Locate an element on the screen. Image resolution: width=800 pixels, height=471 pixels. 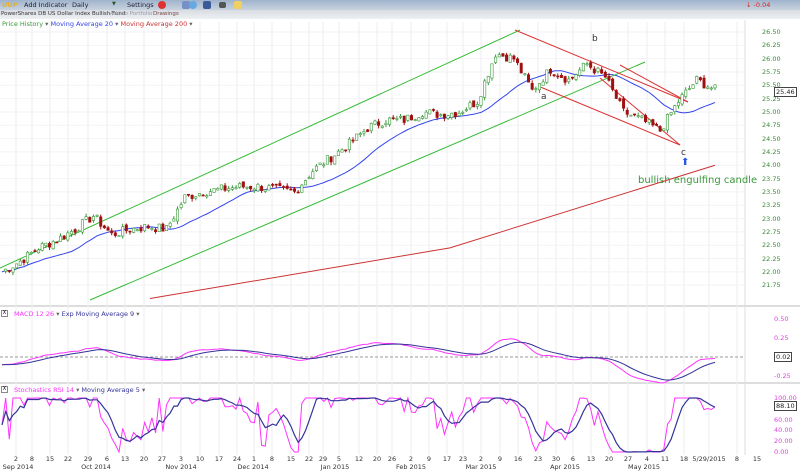
price-tick-label: 26.00 is located at coordinates (771, 58).